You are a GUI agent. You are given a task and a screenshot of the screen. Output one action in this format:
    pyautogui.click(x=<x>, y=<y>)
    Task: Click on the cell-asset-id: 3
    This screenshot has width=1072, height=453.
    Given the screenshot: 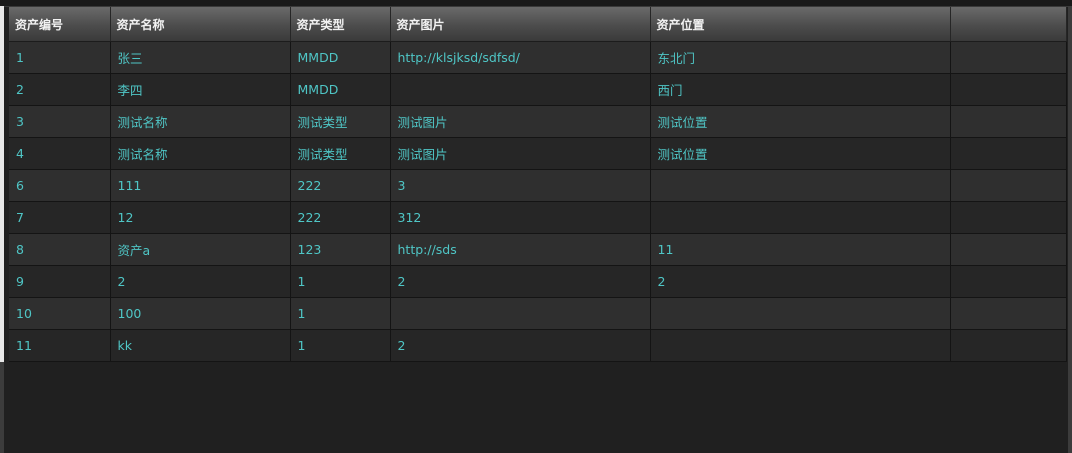 What is the action you would take?
    pyautogui.click(x=60, y=121)
    